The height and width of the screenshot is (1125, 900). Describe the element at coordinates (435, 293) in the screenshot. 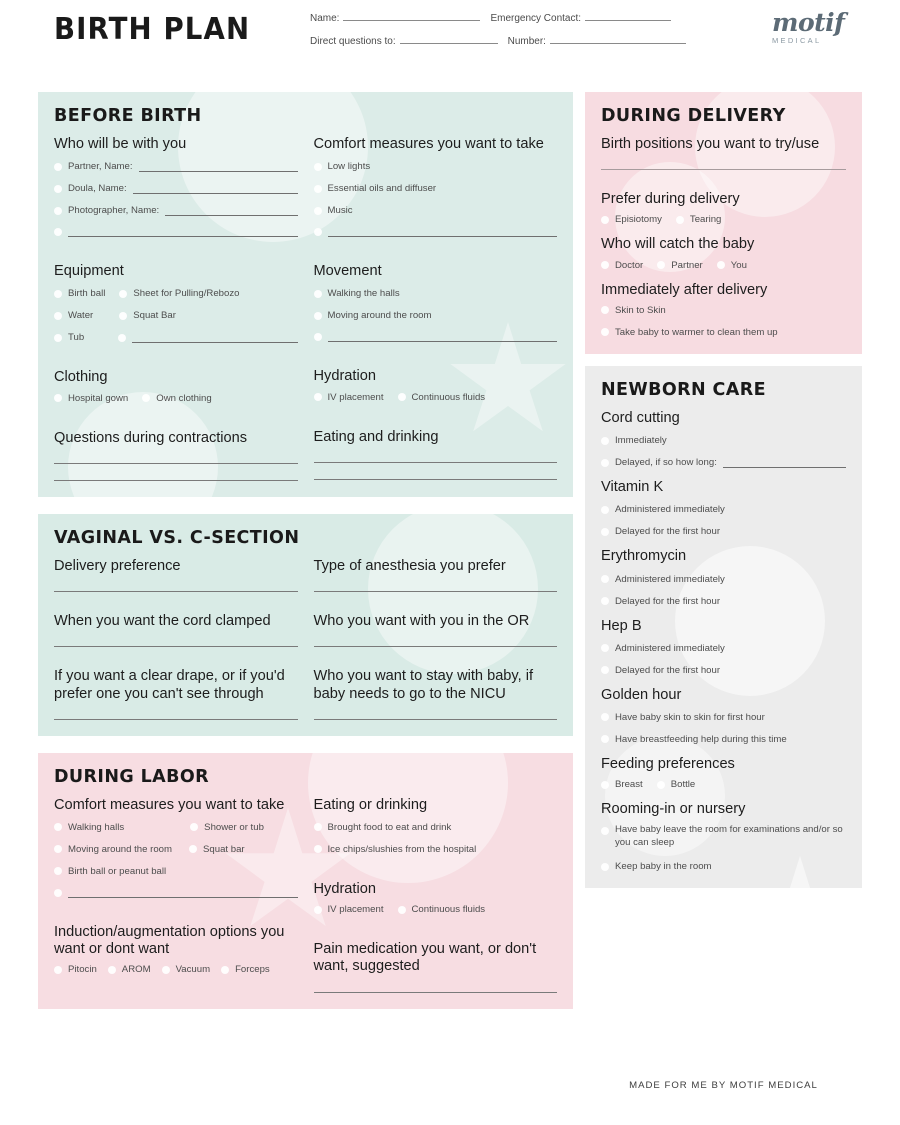

I see `option-row-walking-halls: Walking the halls` at that location.